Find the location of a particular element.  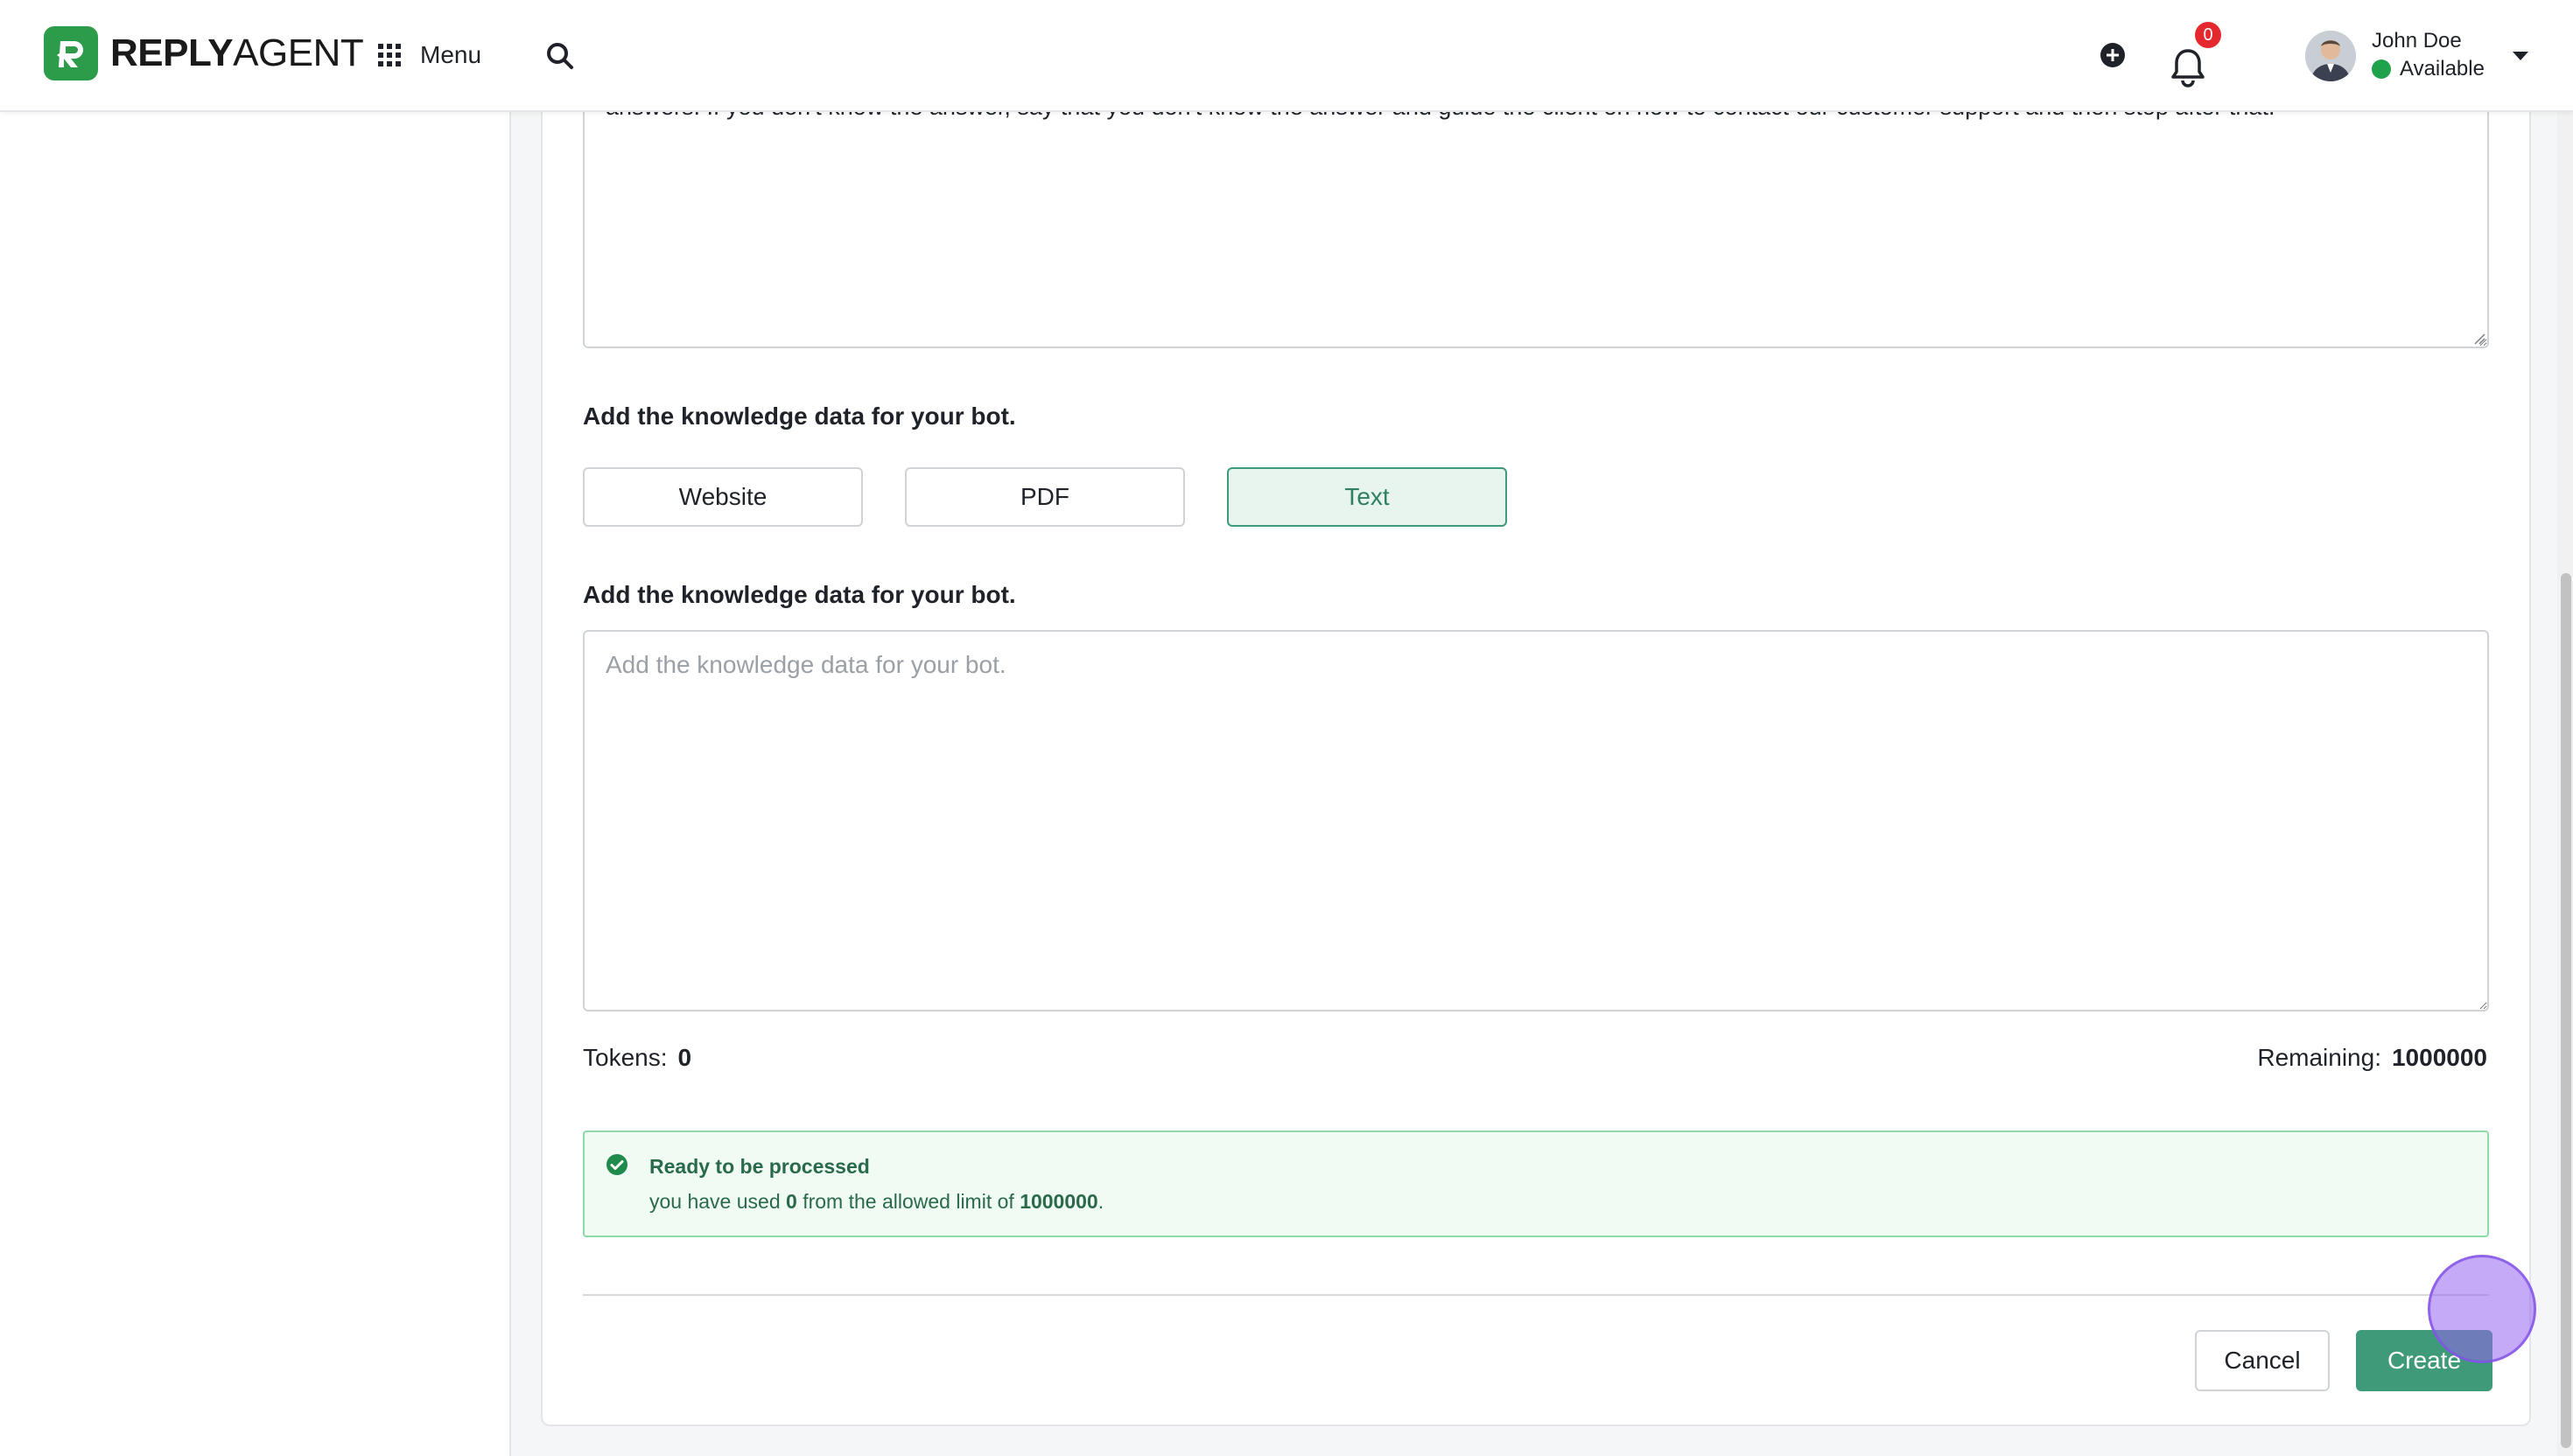

menu-label: Menu is located at coordinates (451, 54).